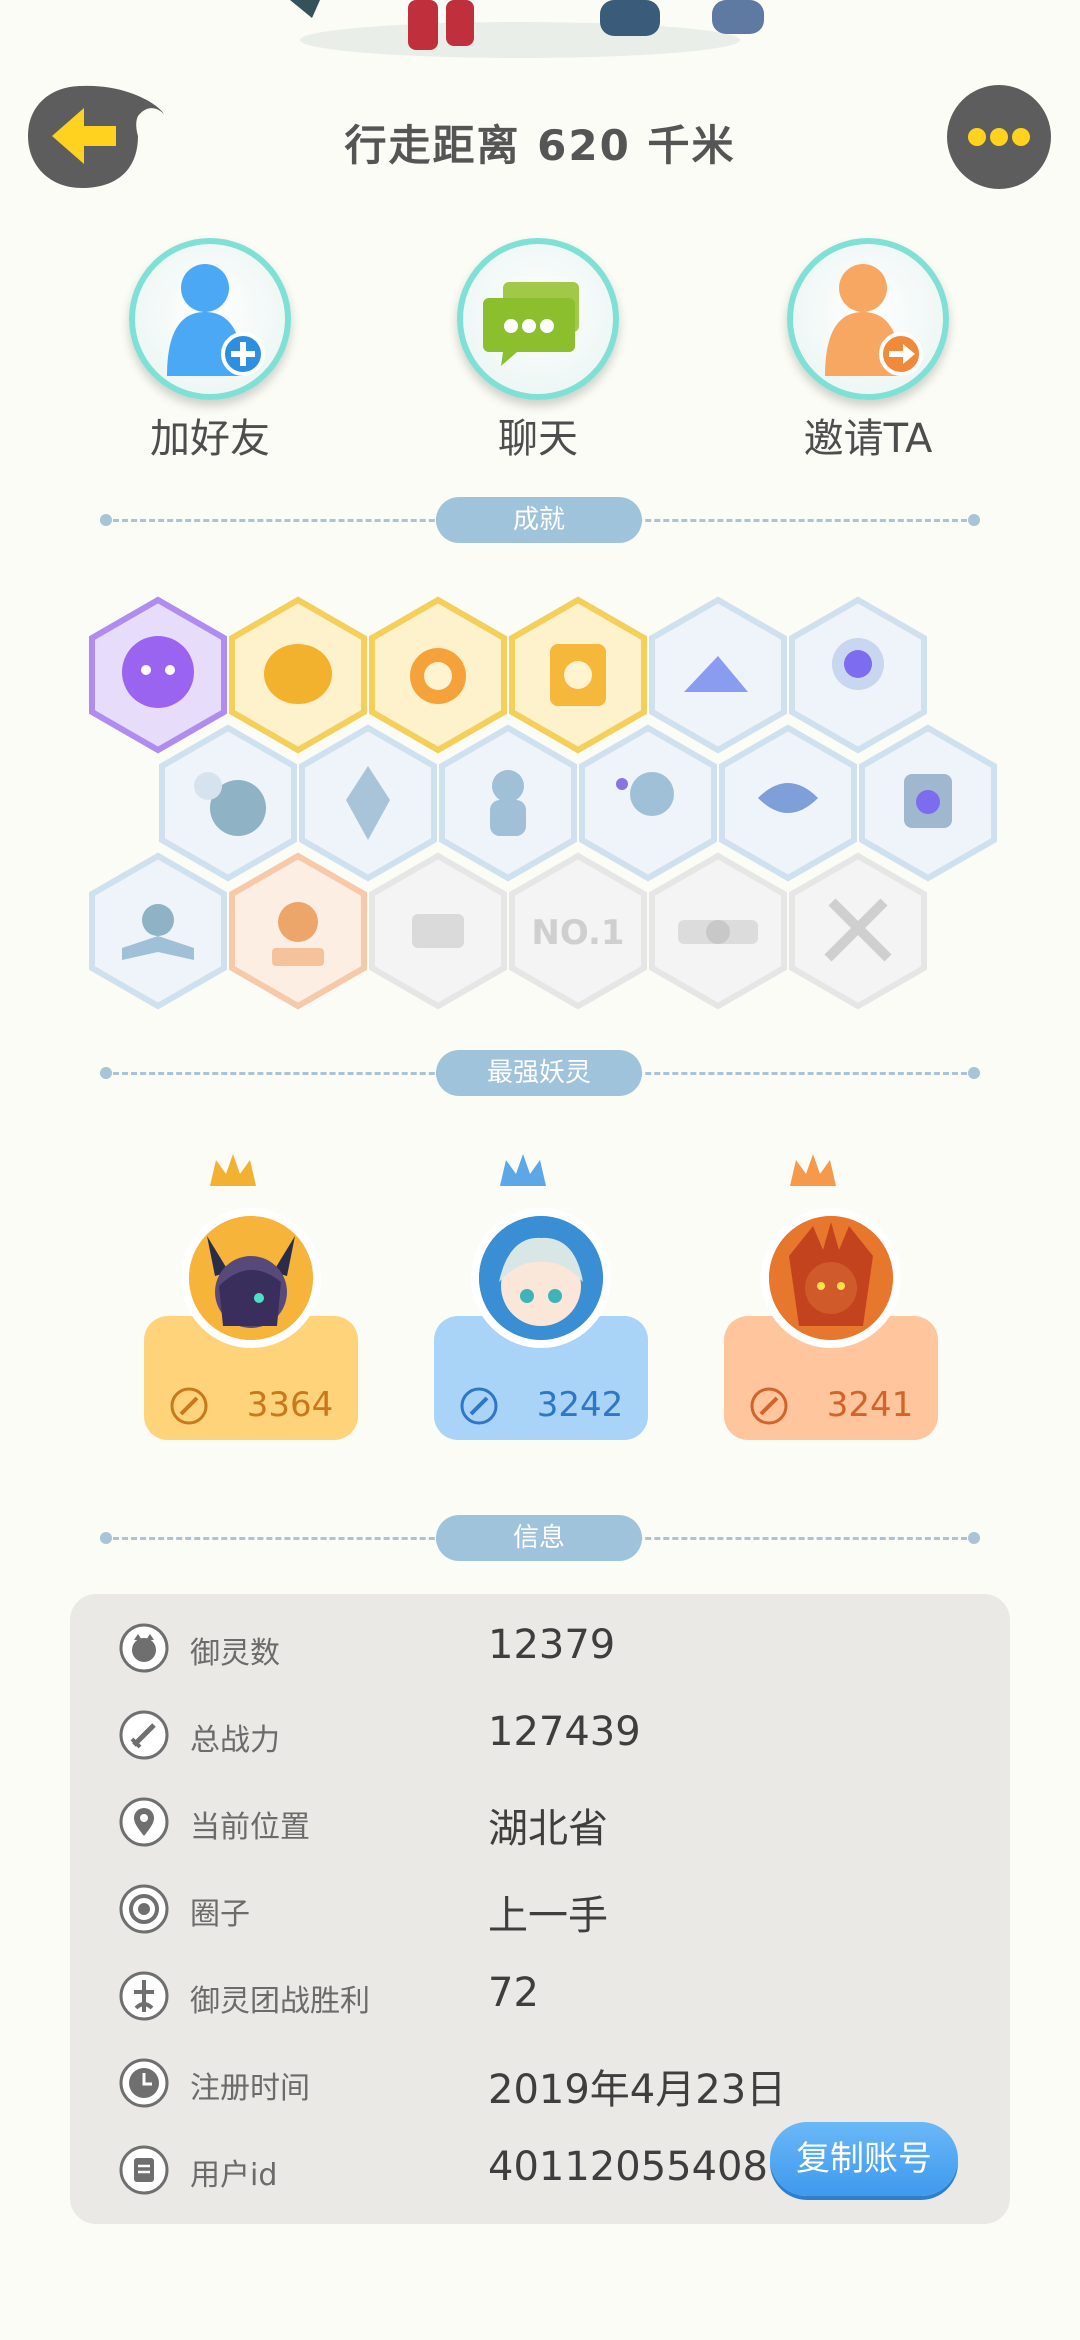 Image resolution: width=1080 pixels, height=2340 pixels. What do you see at coordinates (438, 675) in the screenshot?
I see `achievement-badge-yin-yang-flame` at bounding box center [438, 675].